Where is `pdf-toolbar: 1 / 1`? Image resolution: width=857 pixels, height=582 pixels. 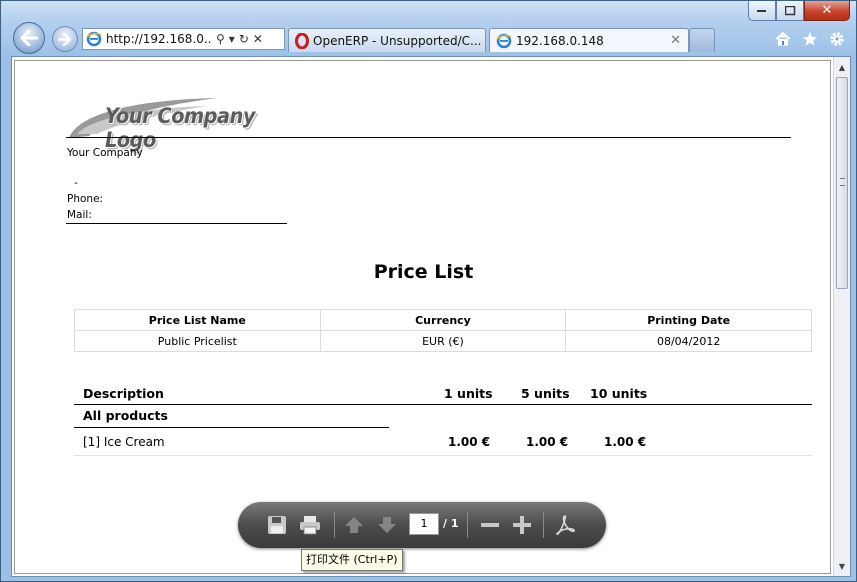 pdf-toolbar: 1 / 1 is located at coordinates (422, 525).